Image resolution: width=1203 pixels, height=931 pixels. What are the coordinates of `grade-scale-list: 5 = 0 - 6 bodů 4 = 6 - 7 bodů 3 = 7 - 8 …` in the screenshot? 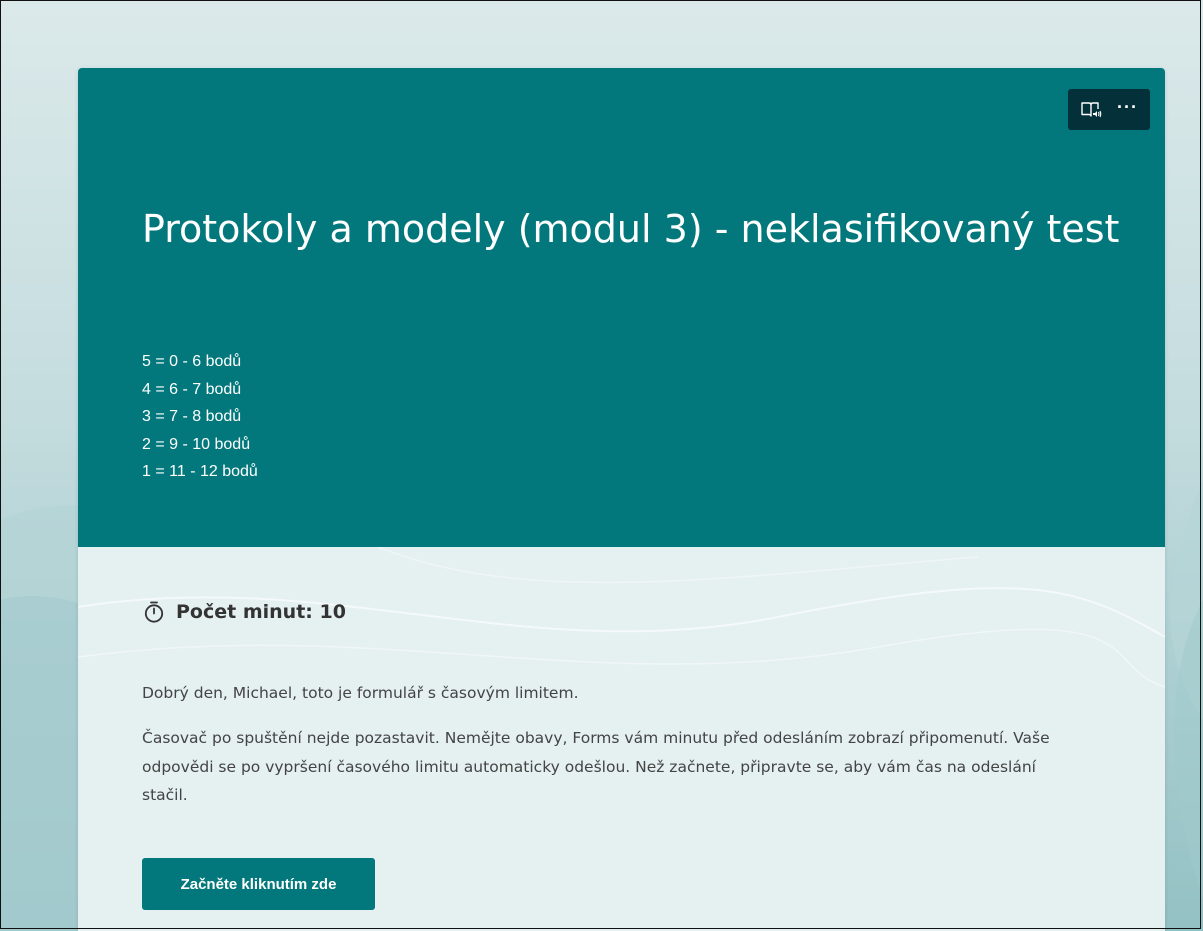 It's located at (200, 417).